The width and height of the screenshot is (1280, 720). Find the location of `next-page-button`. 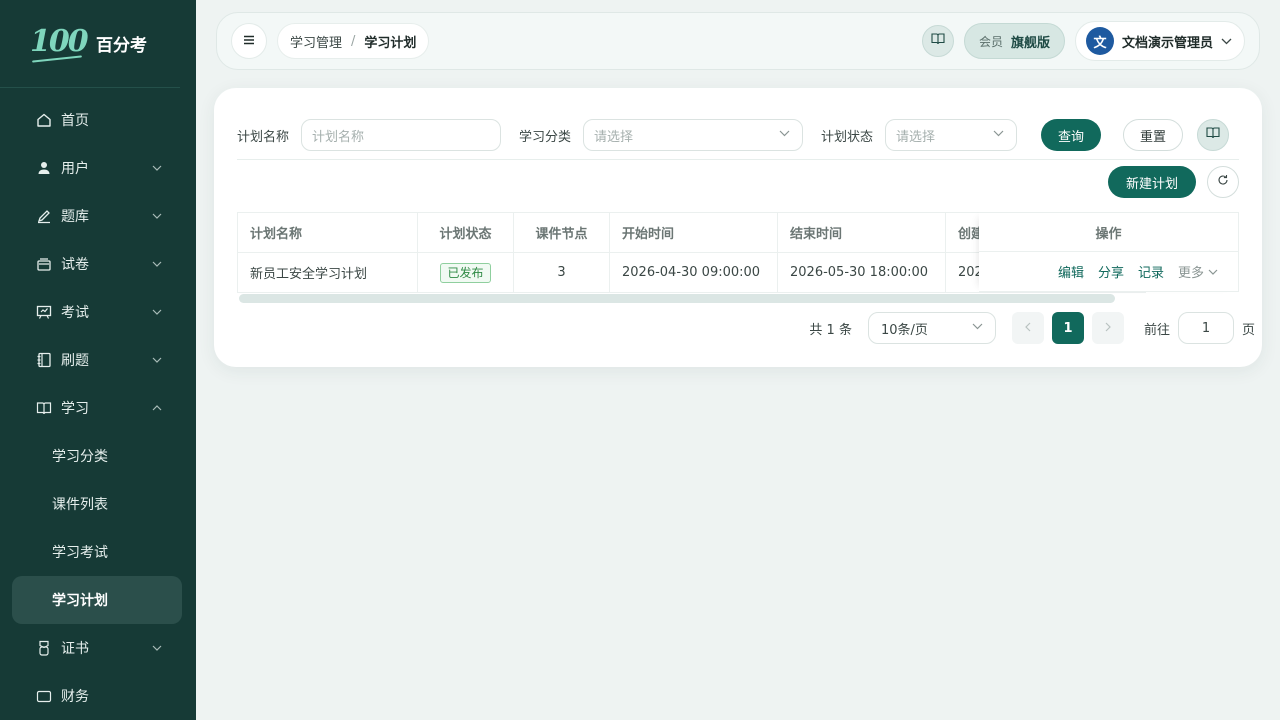

next-page-button is located at coordinates (1107, 328).